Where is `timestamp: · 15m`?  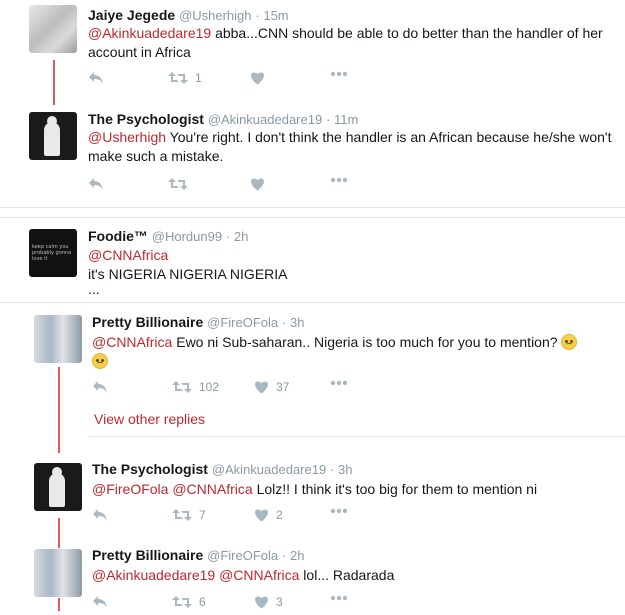
timestamp: · 15m is located at coordinates (271, 15).